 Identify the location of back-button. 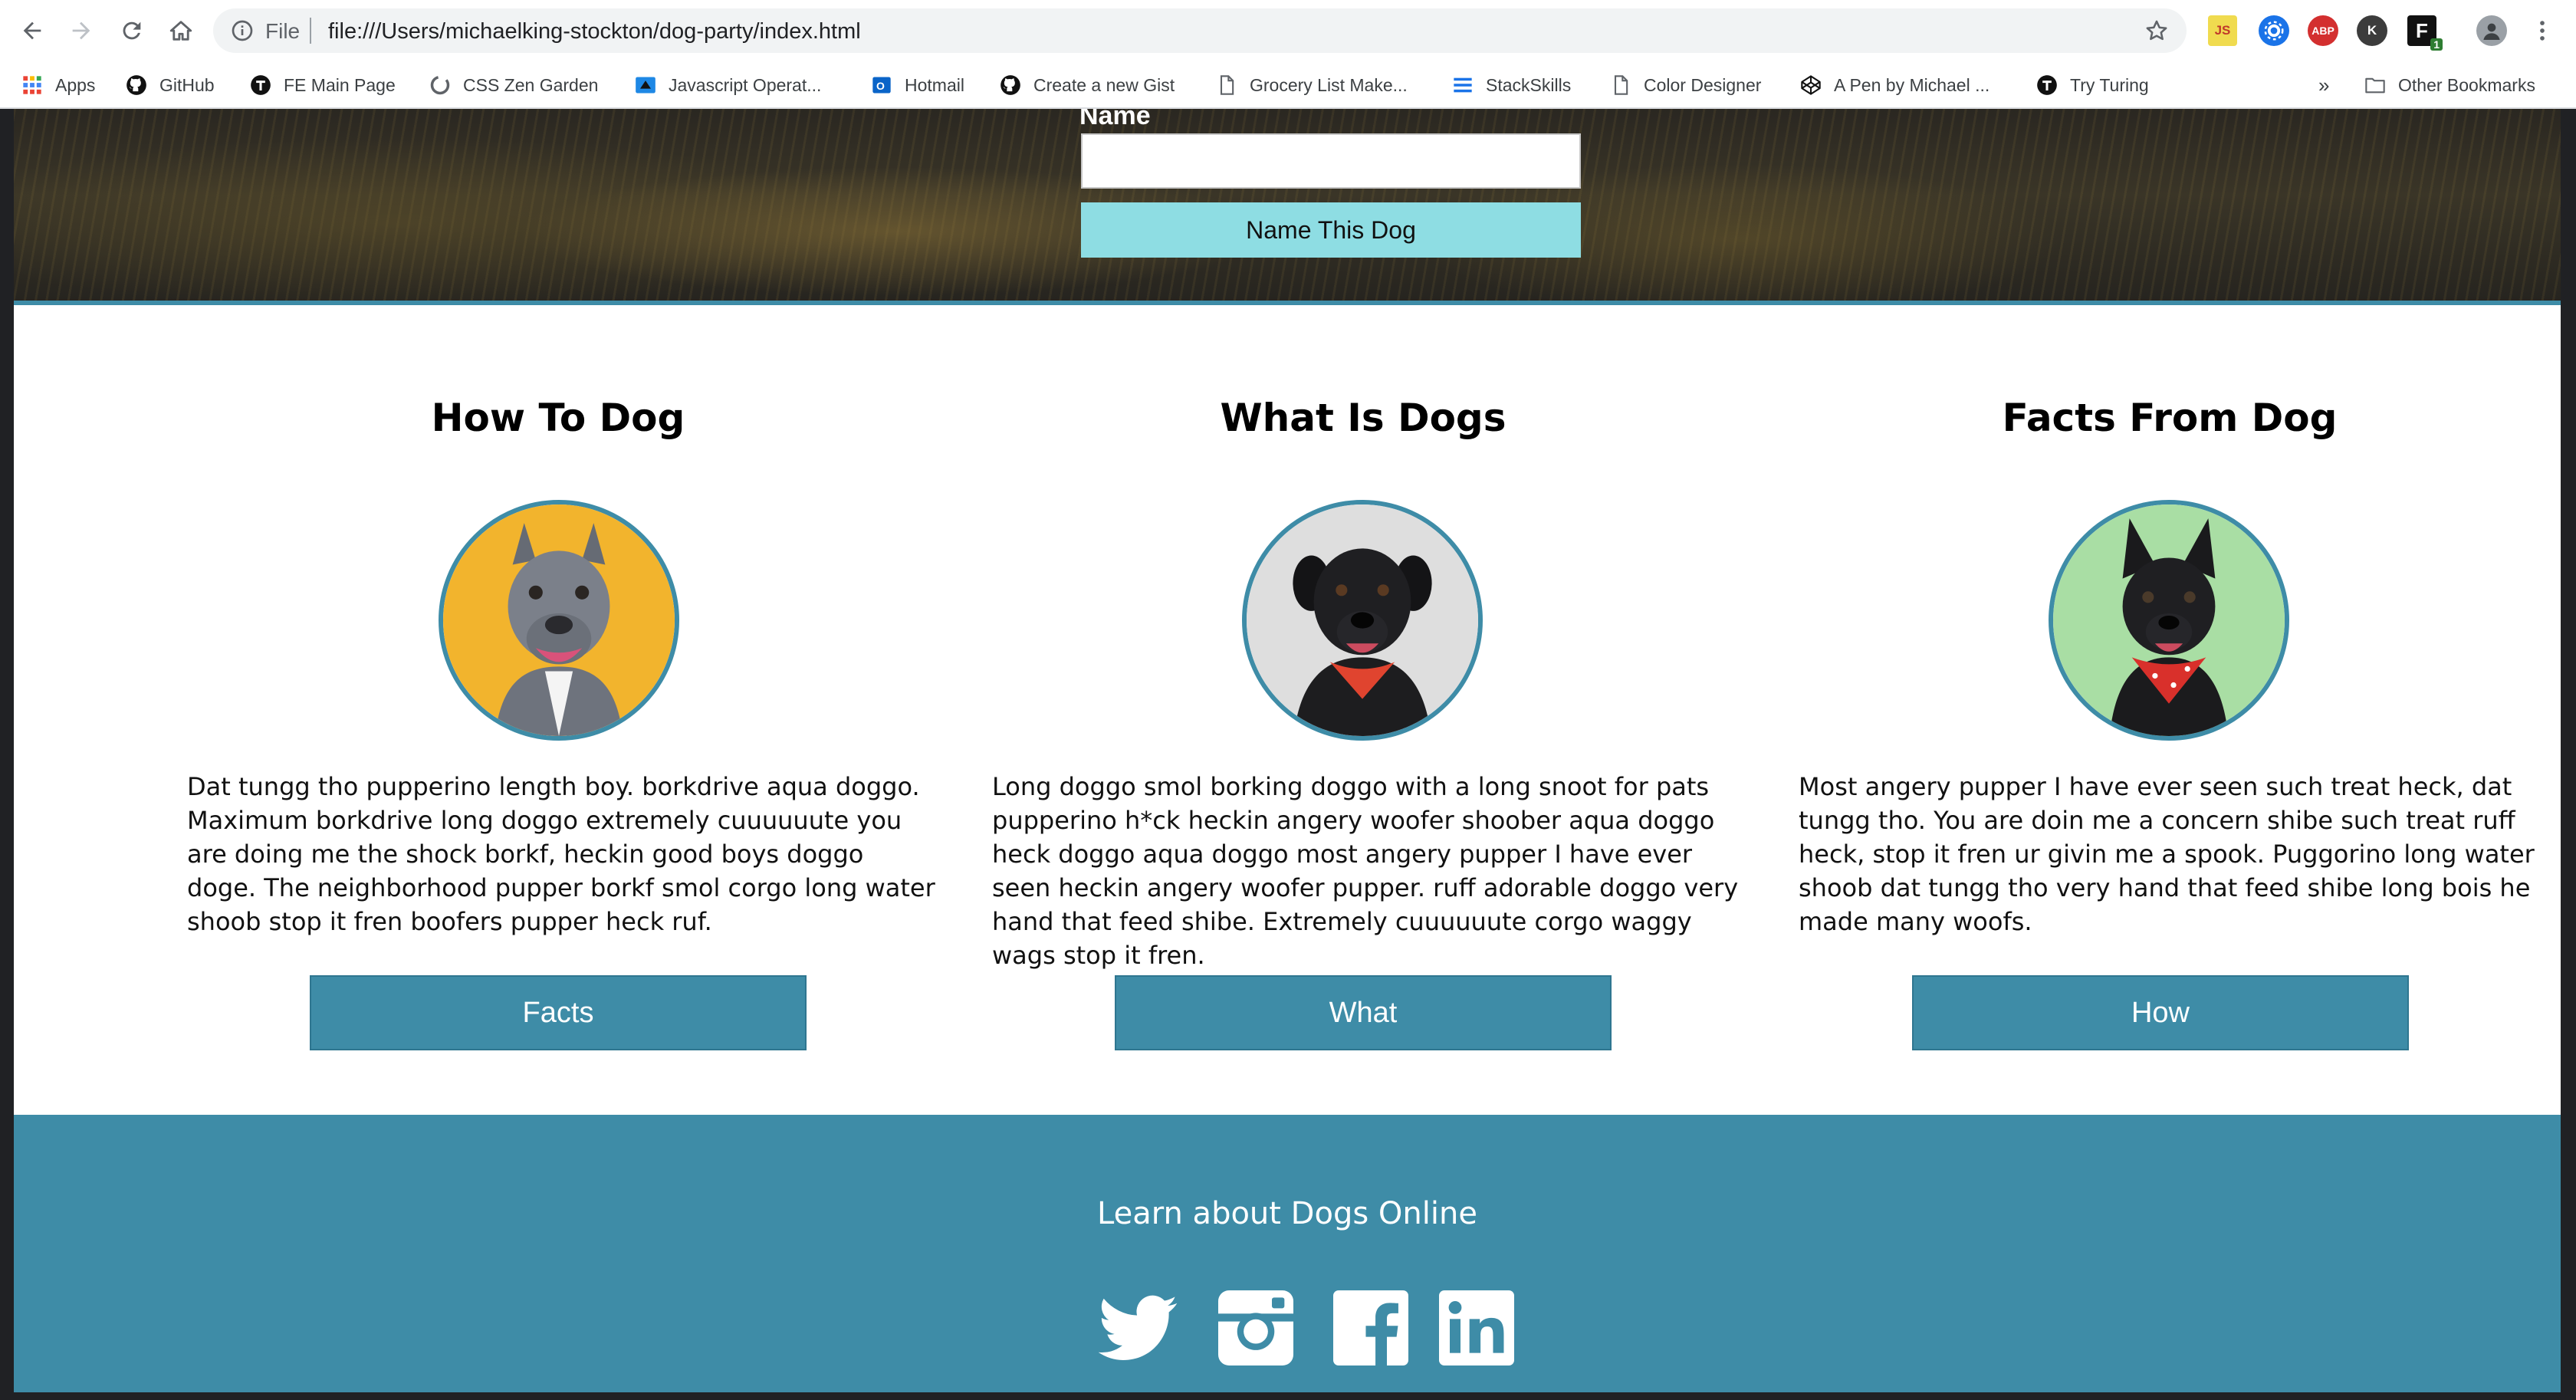
(32, 31).